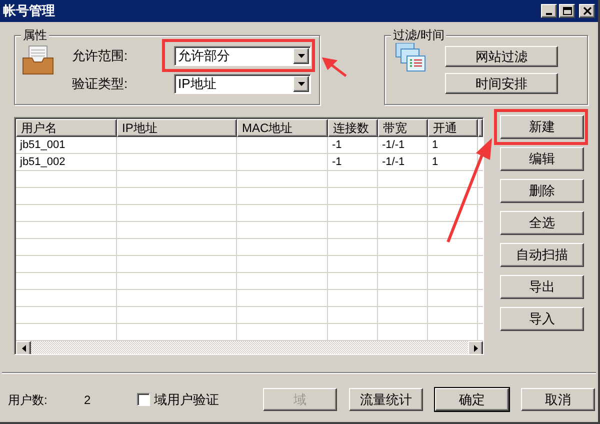 Image resolution: width=600 pixels, height=424 pixels. I want to click on button: 自动扫描, so click(542, 255).